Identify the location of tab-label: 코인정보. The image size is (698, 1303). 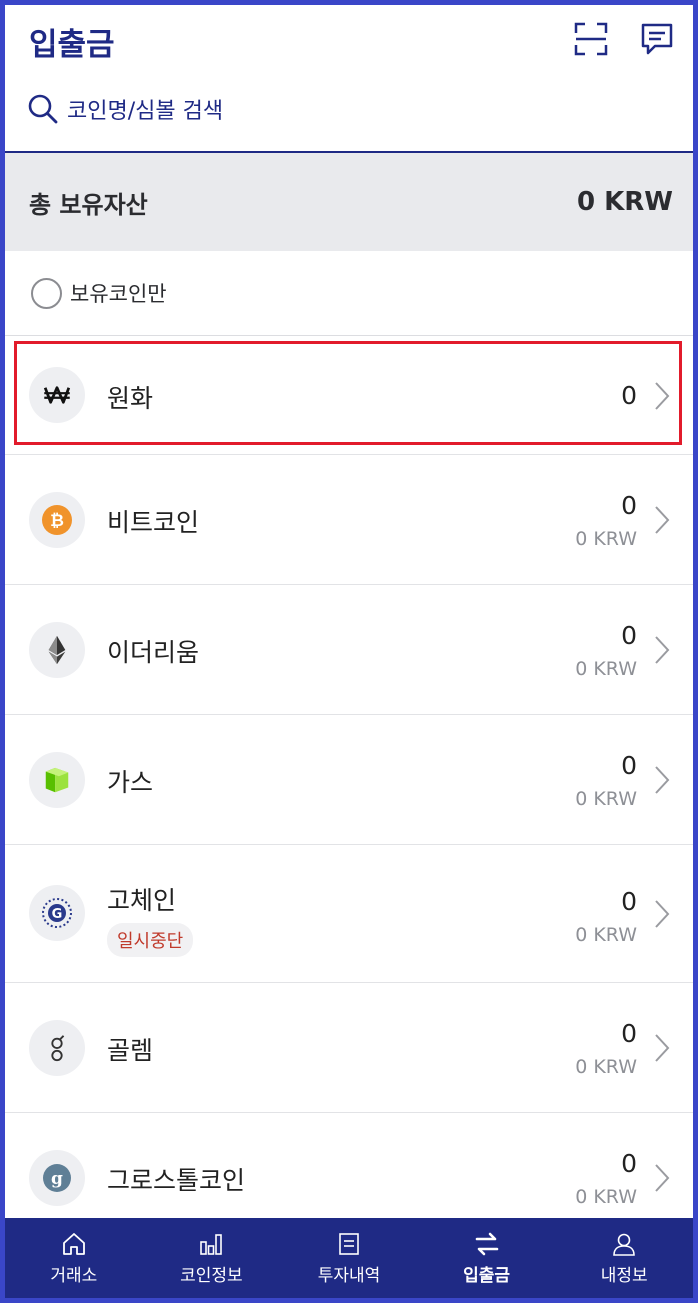
(211, 1275).